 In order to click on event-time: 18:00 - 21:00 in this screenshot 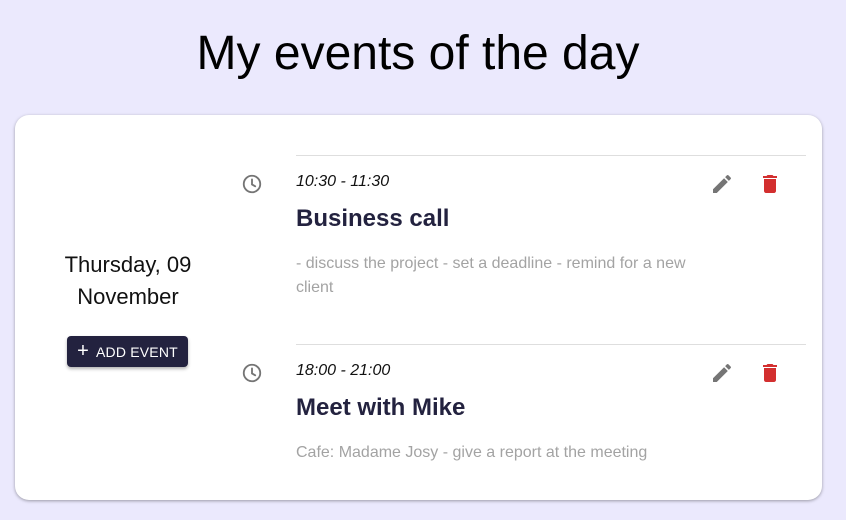, I will do `click(343, 370)`.